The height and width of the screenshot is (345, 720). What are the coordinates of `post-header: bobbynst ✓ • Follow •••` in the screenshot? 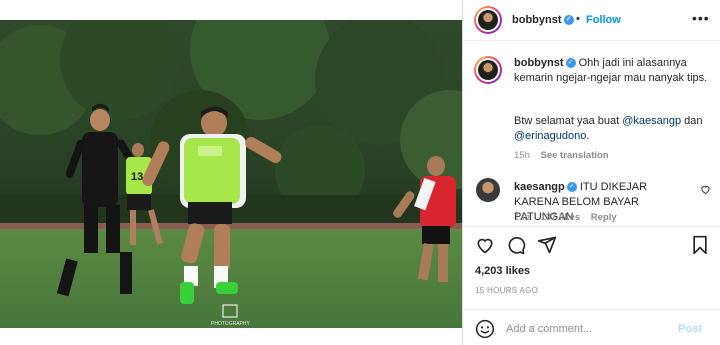 It's located at (591, 20).